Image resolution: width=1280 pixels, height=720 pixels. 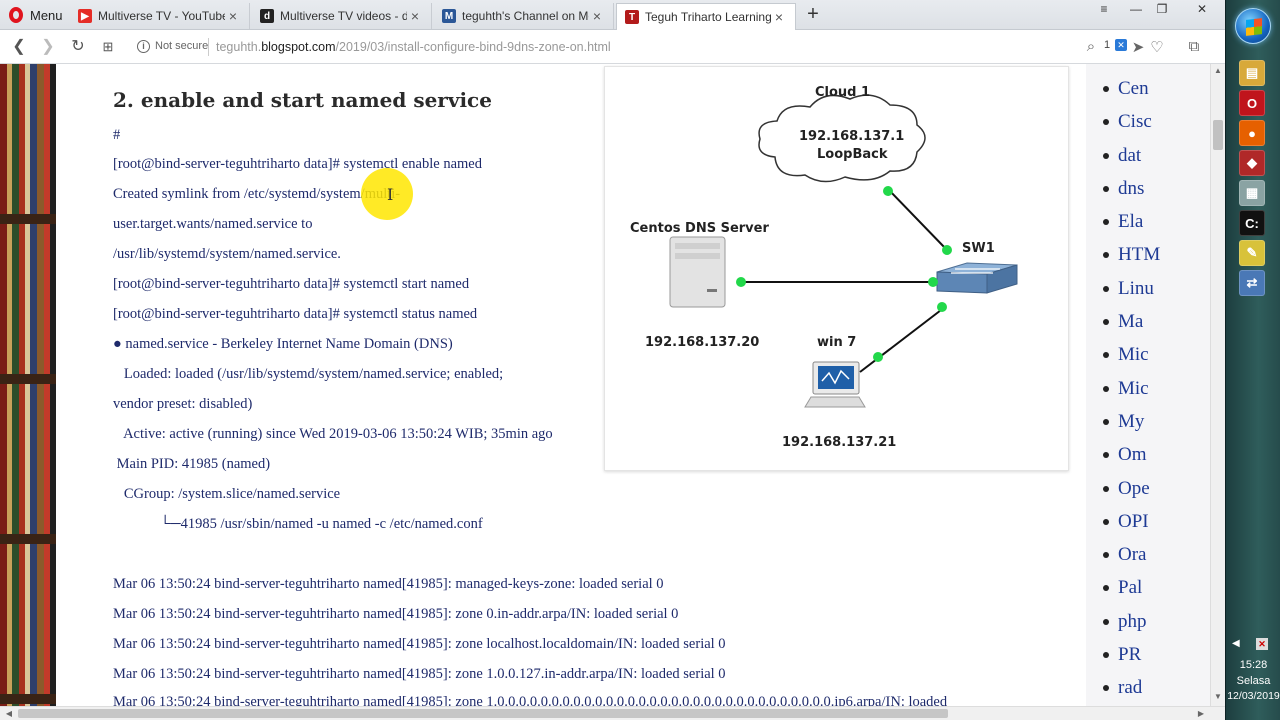 What do you see at coordinates (697, 272) in the screenshot?
I see `server-icon` at bounding box center [697, 272].